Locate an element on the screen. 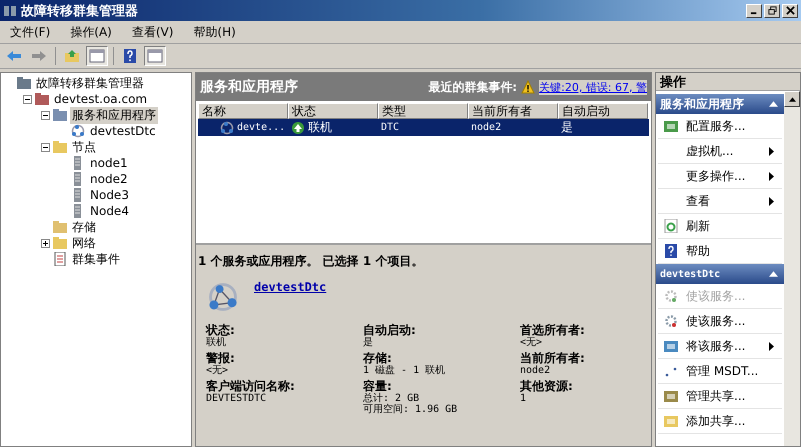  tree-item: 服务和应用程序 is located at coordinates (114, 115).